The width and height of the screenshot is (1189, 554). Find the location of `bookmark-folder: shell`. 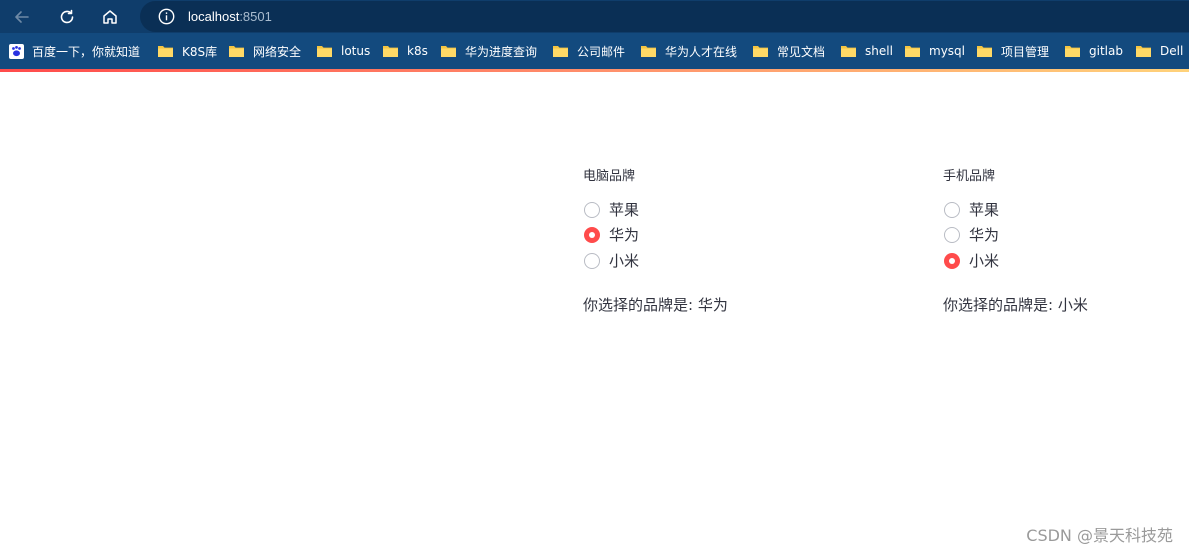

bookmark-folder: shell is located at coordinates (866, 51).